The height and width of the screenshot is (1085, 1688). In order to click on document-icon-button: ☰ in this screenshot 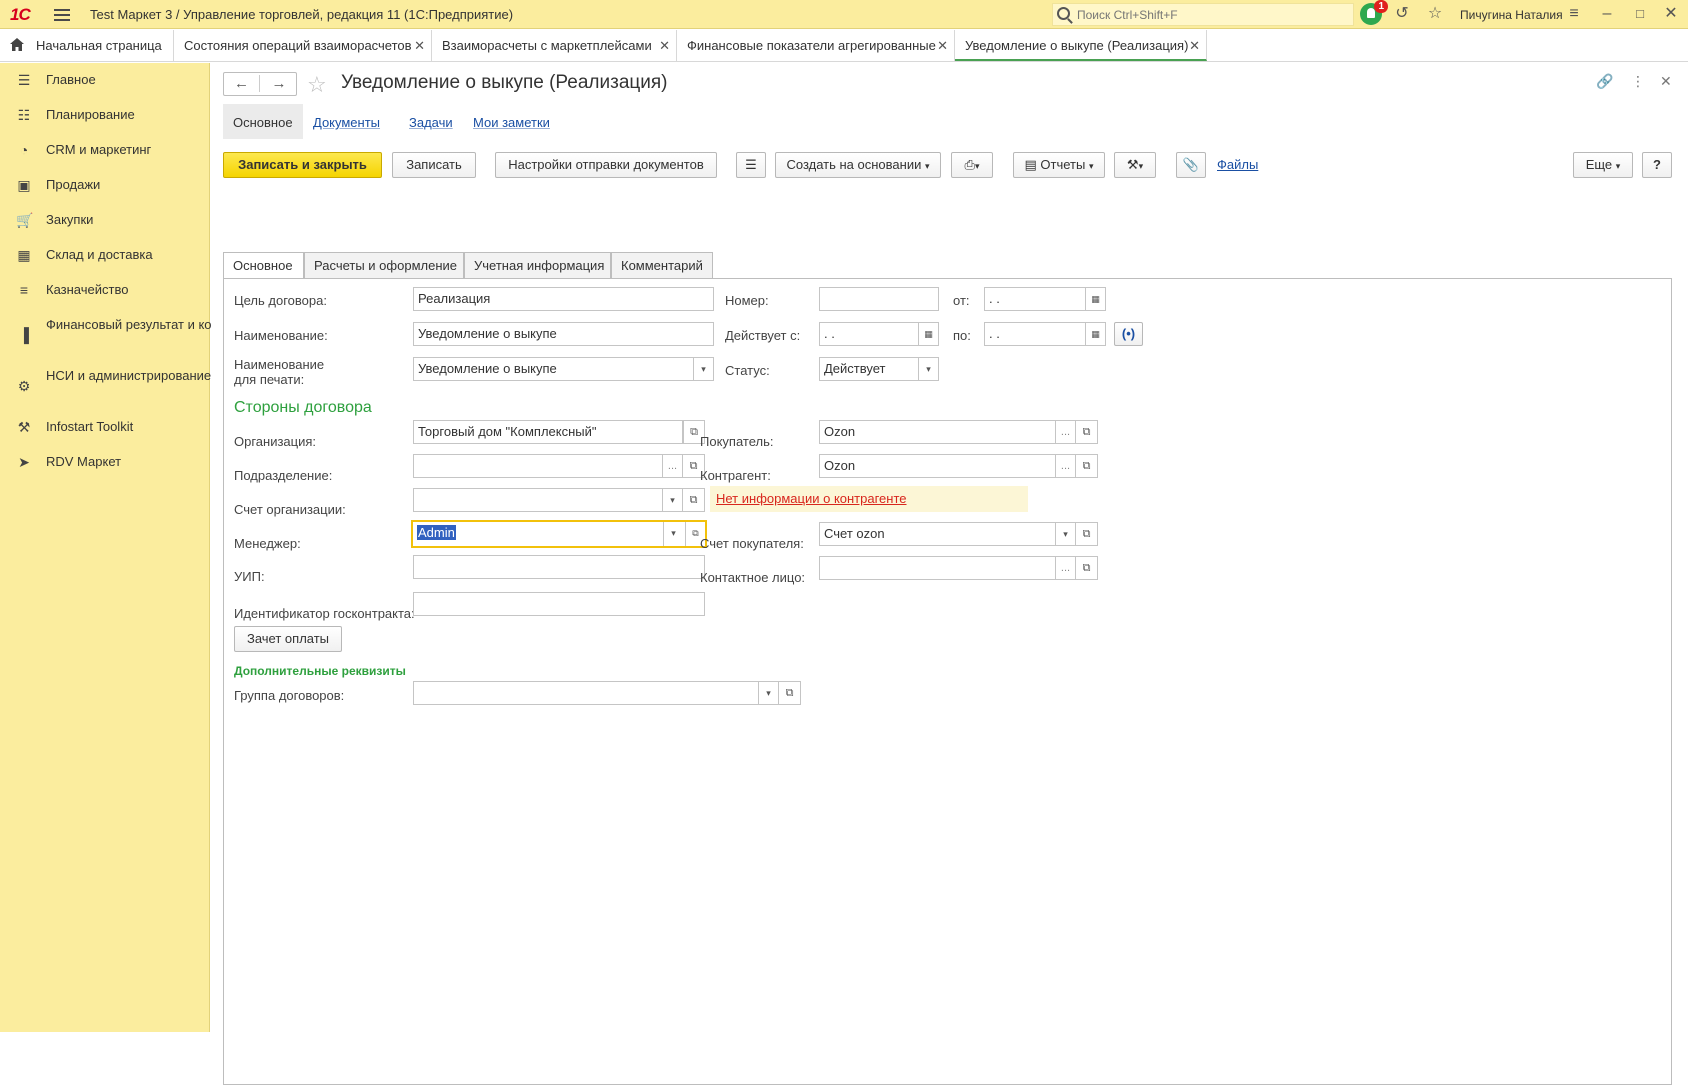, I will do `click(751, 165)`.